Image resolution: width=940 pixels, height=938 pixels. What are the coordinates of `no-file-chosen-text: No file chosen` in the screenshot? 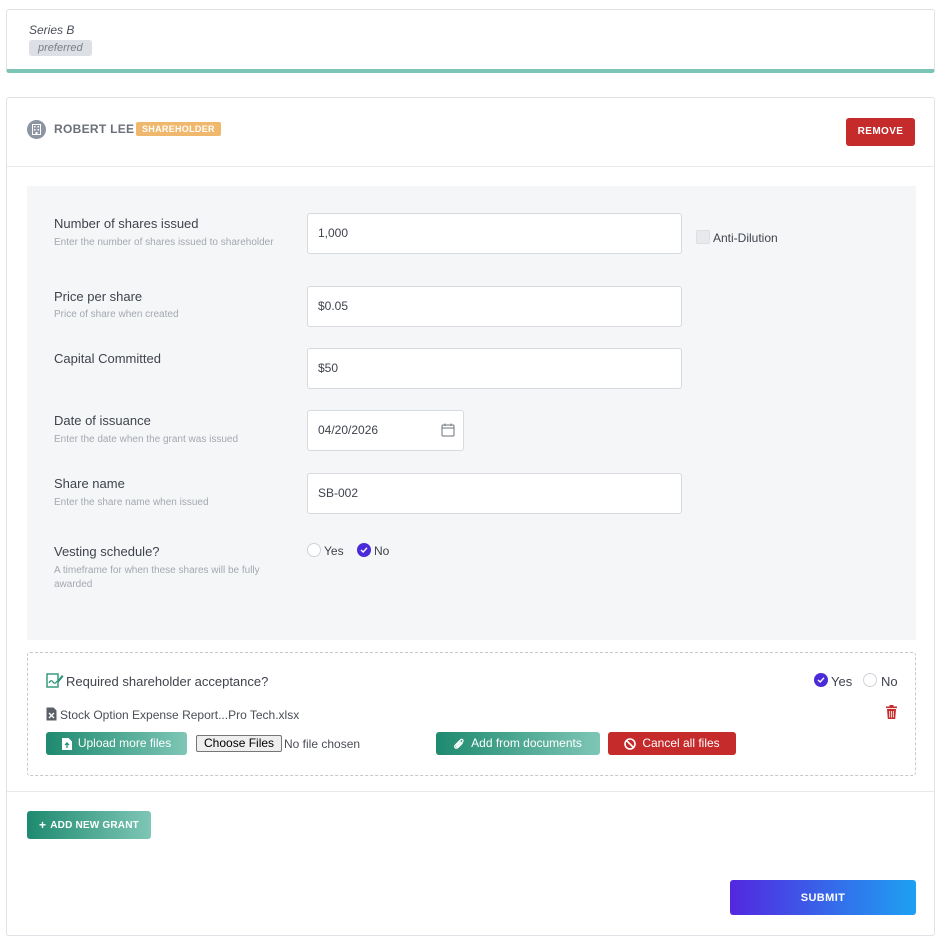 It's located at (322, 744).